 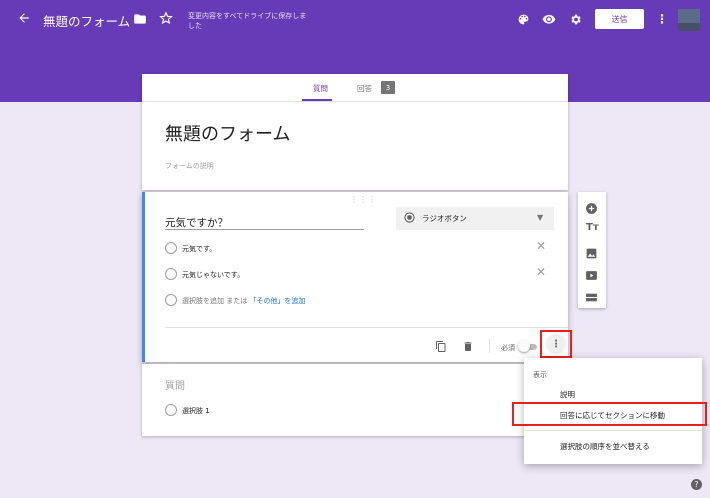 I want to click on drag-handle-icon: ⋮⋮⋮, so click(x=363, y=199).